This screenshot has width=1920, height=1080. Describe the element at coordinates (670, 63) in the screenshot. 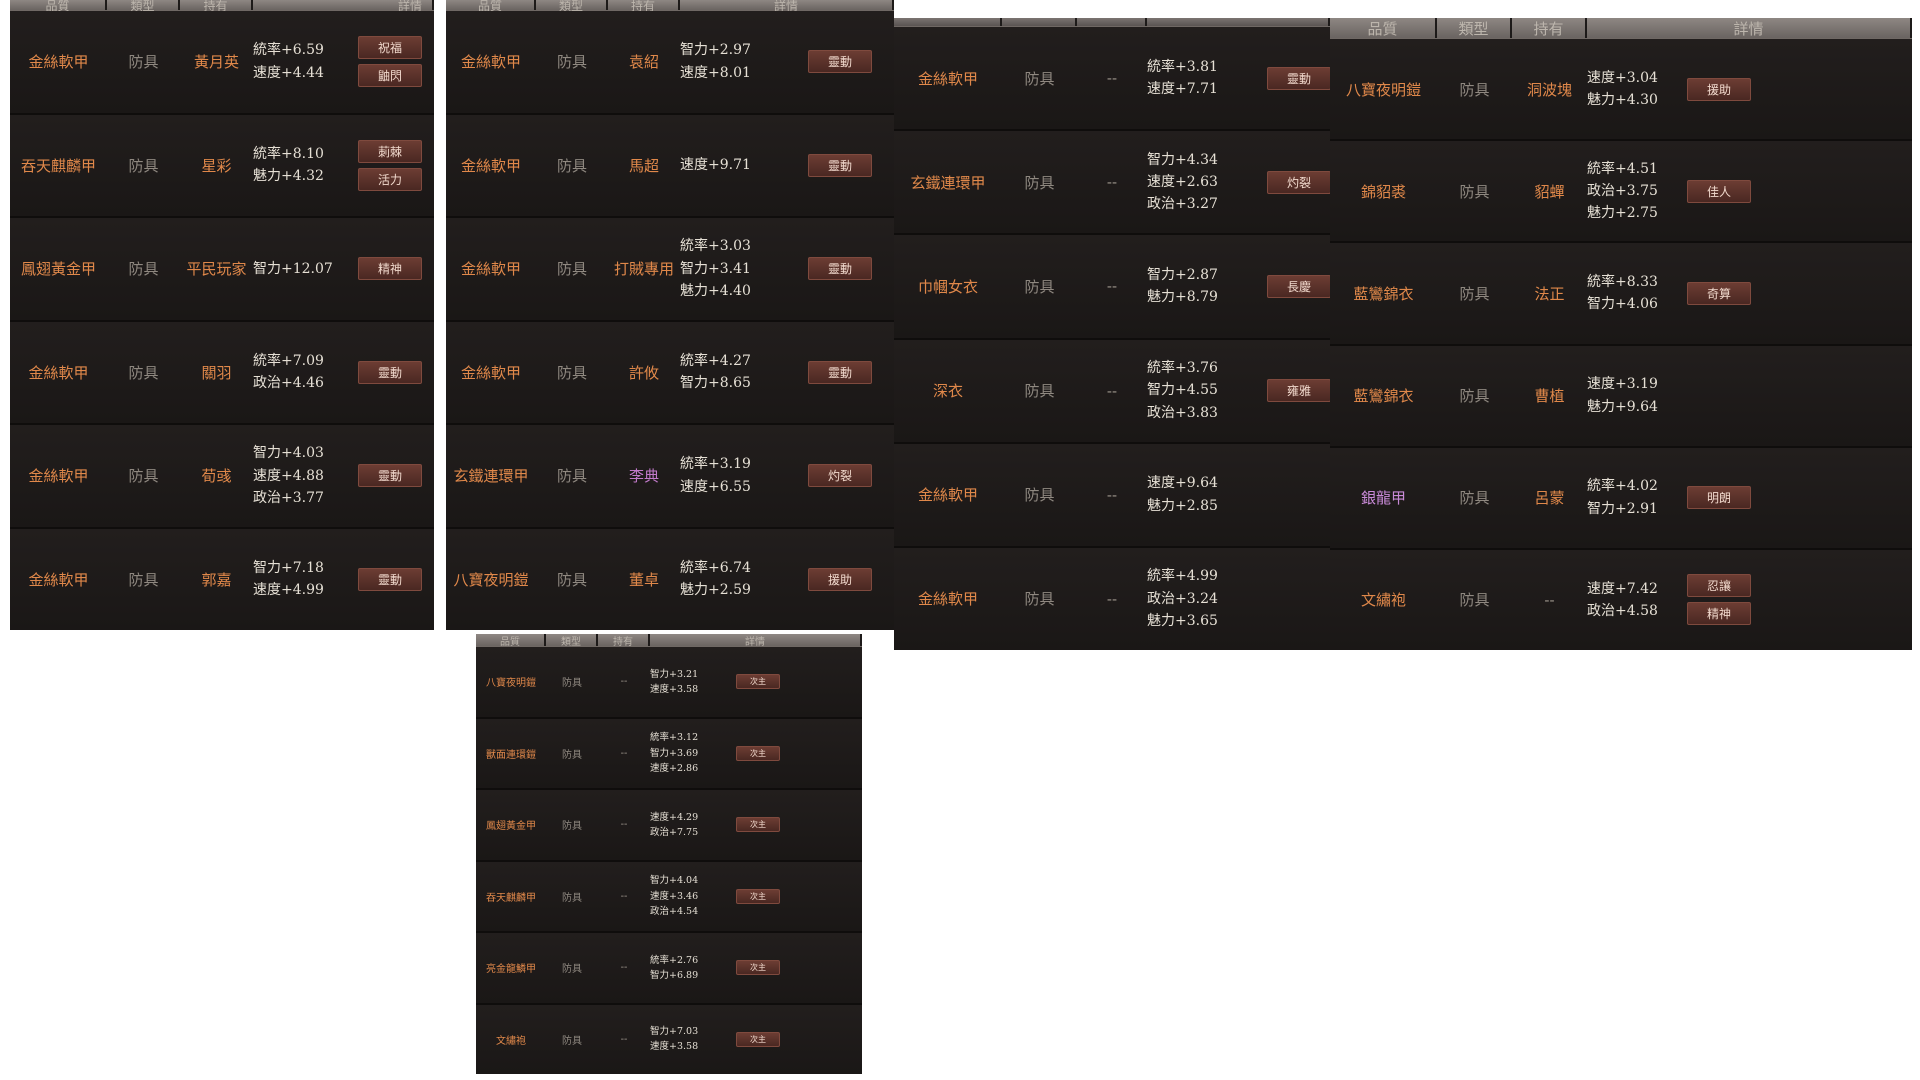

I see `table-row: 金絲軟甲 防具 袁紹 智力+2.97 速度+8.01 靈動` at that location.